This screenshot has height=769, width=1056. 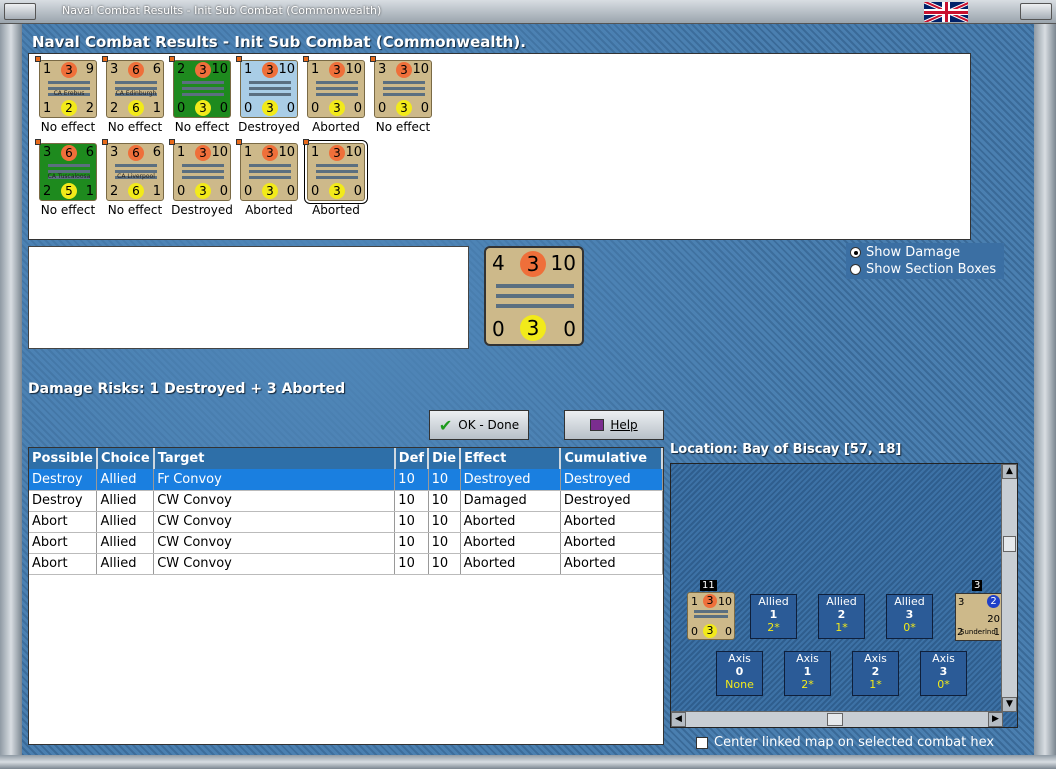 I want to click on unit-counter: 3 6 6 CA Edinburgh 2 6 1, so click(x=133, y=87).